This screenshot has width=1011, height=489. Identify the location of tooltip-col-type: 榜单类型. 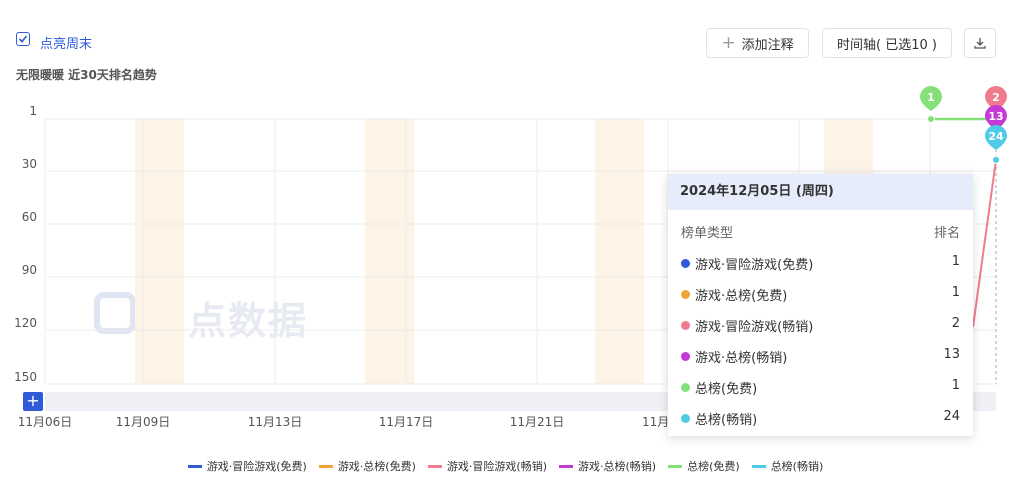
(707, 233).